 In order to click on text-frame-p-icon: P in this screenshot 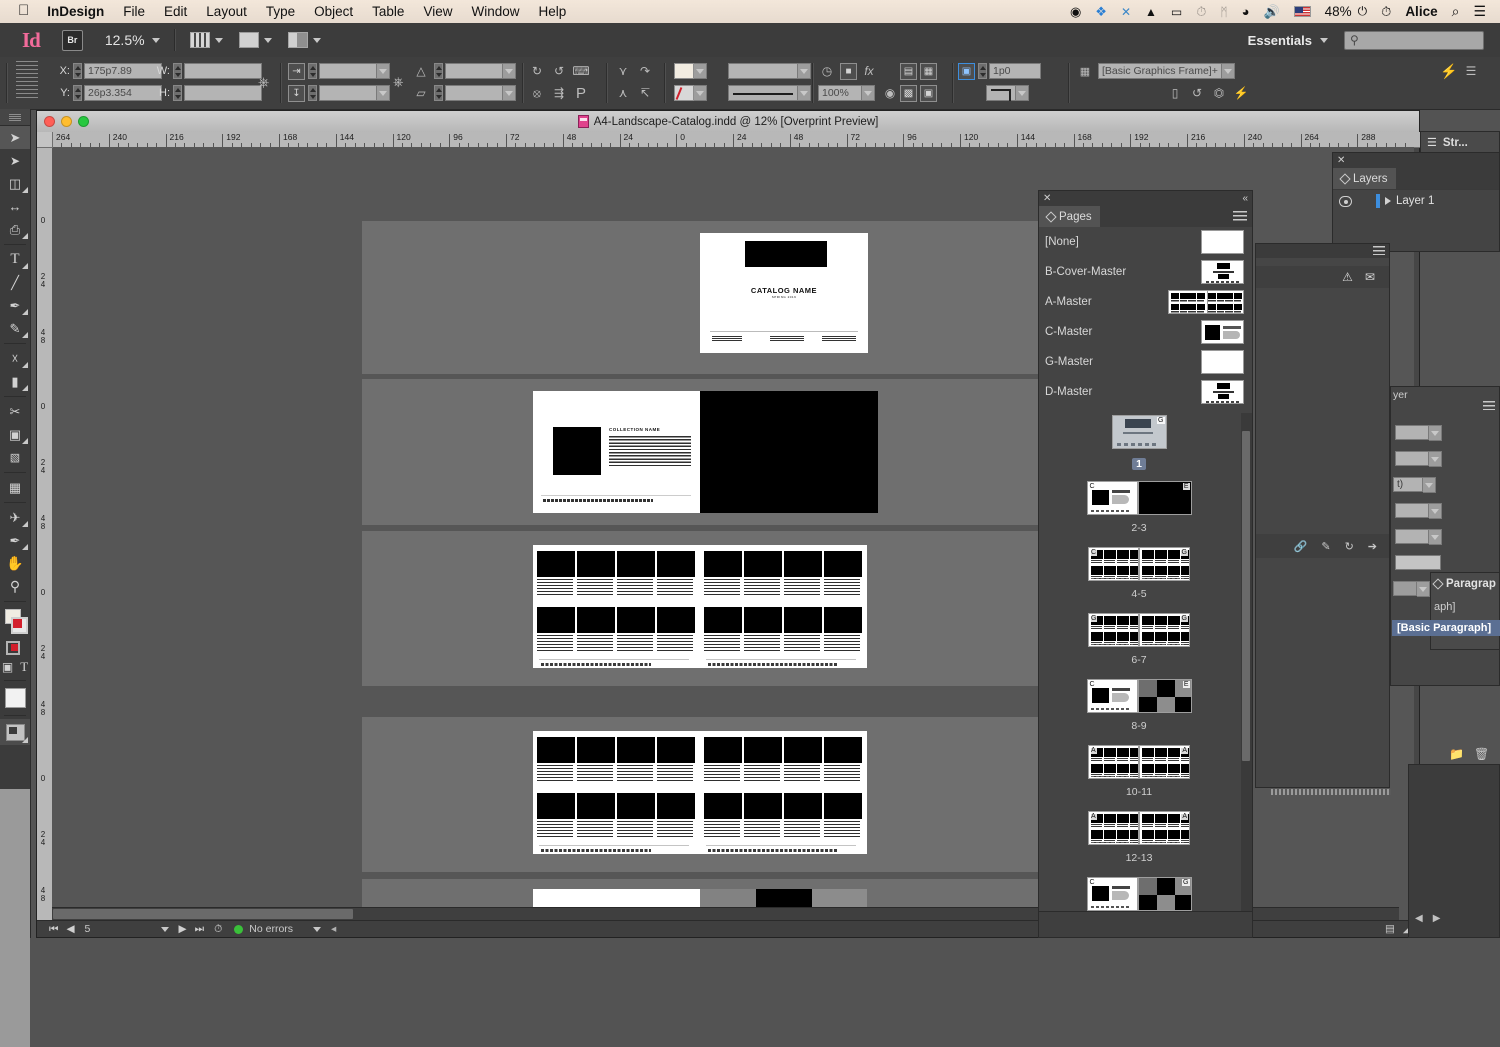, I will do `click(581, 93)`.